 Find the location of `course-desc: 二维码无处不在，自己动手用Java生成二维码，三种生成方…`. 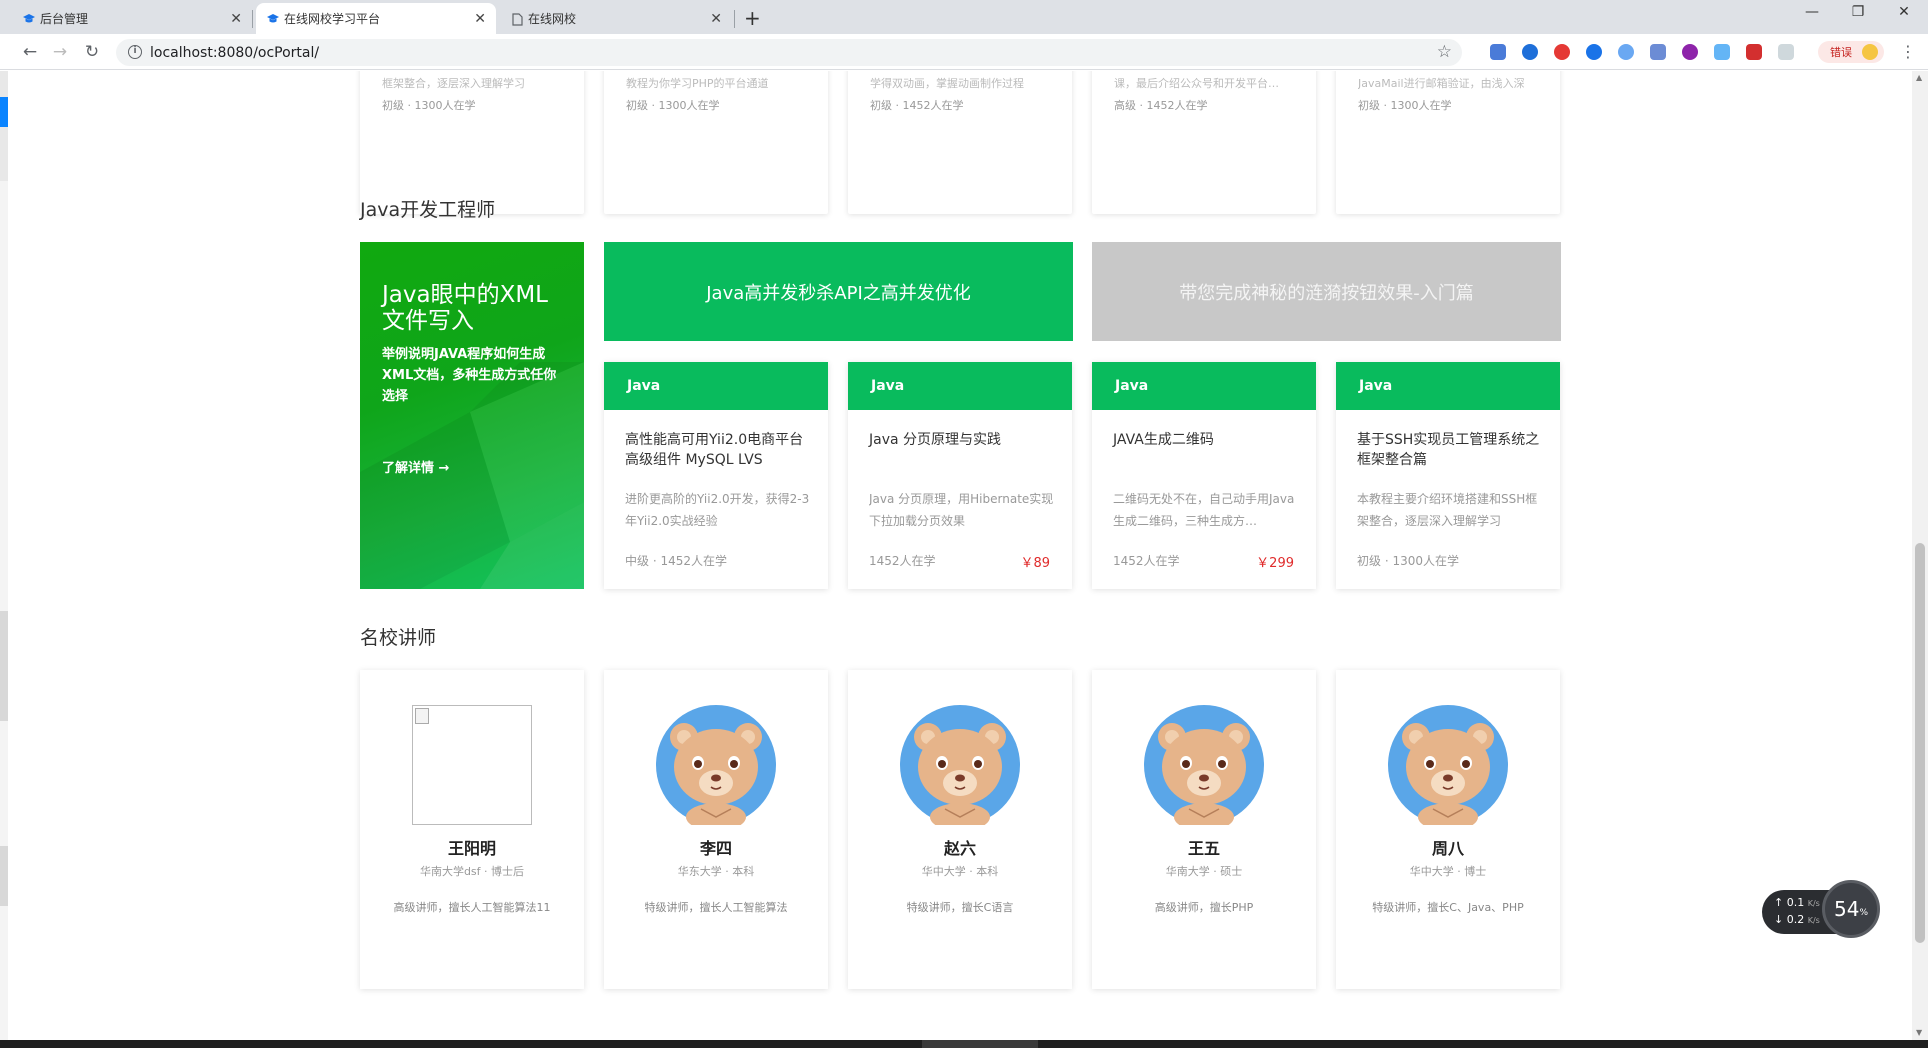

course-desc: 二维码无处不在，自己动手用Java生成二维码，三种生成方… is located at coordinates (1204, 510).